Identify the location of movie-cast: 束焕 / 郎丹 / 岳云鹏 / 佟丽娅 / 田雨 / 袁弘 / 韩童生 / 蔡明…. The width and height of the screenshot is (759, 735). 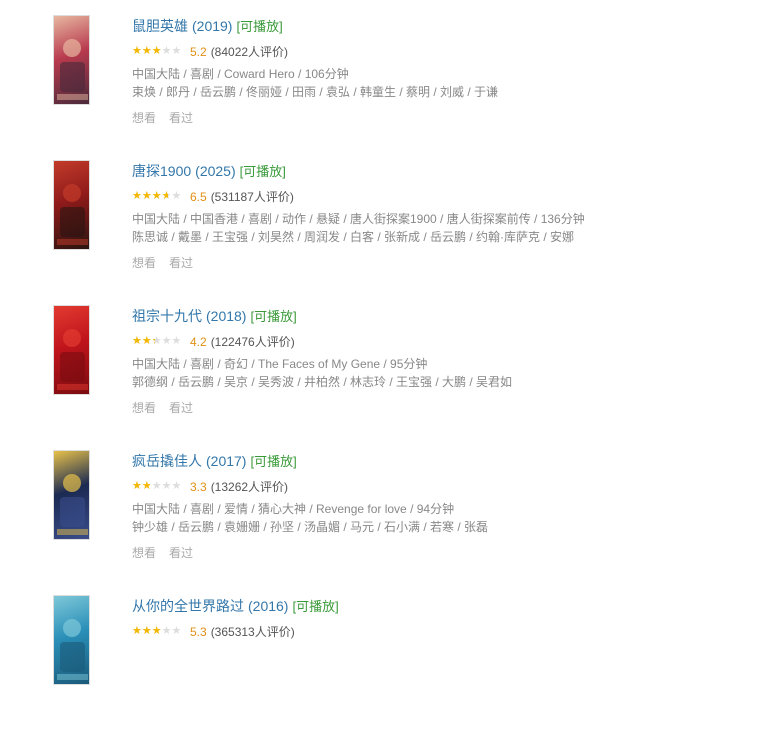
(315, 92).